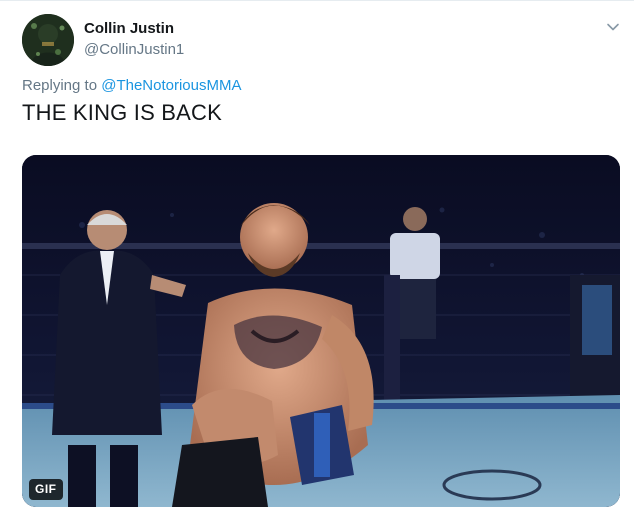  I want to click on avatar, so click(48, 40).